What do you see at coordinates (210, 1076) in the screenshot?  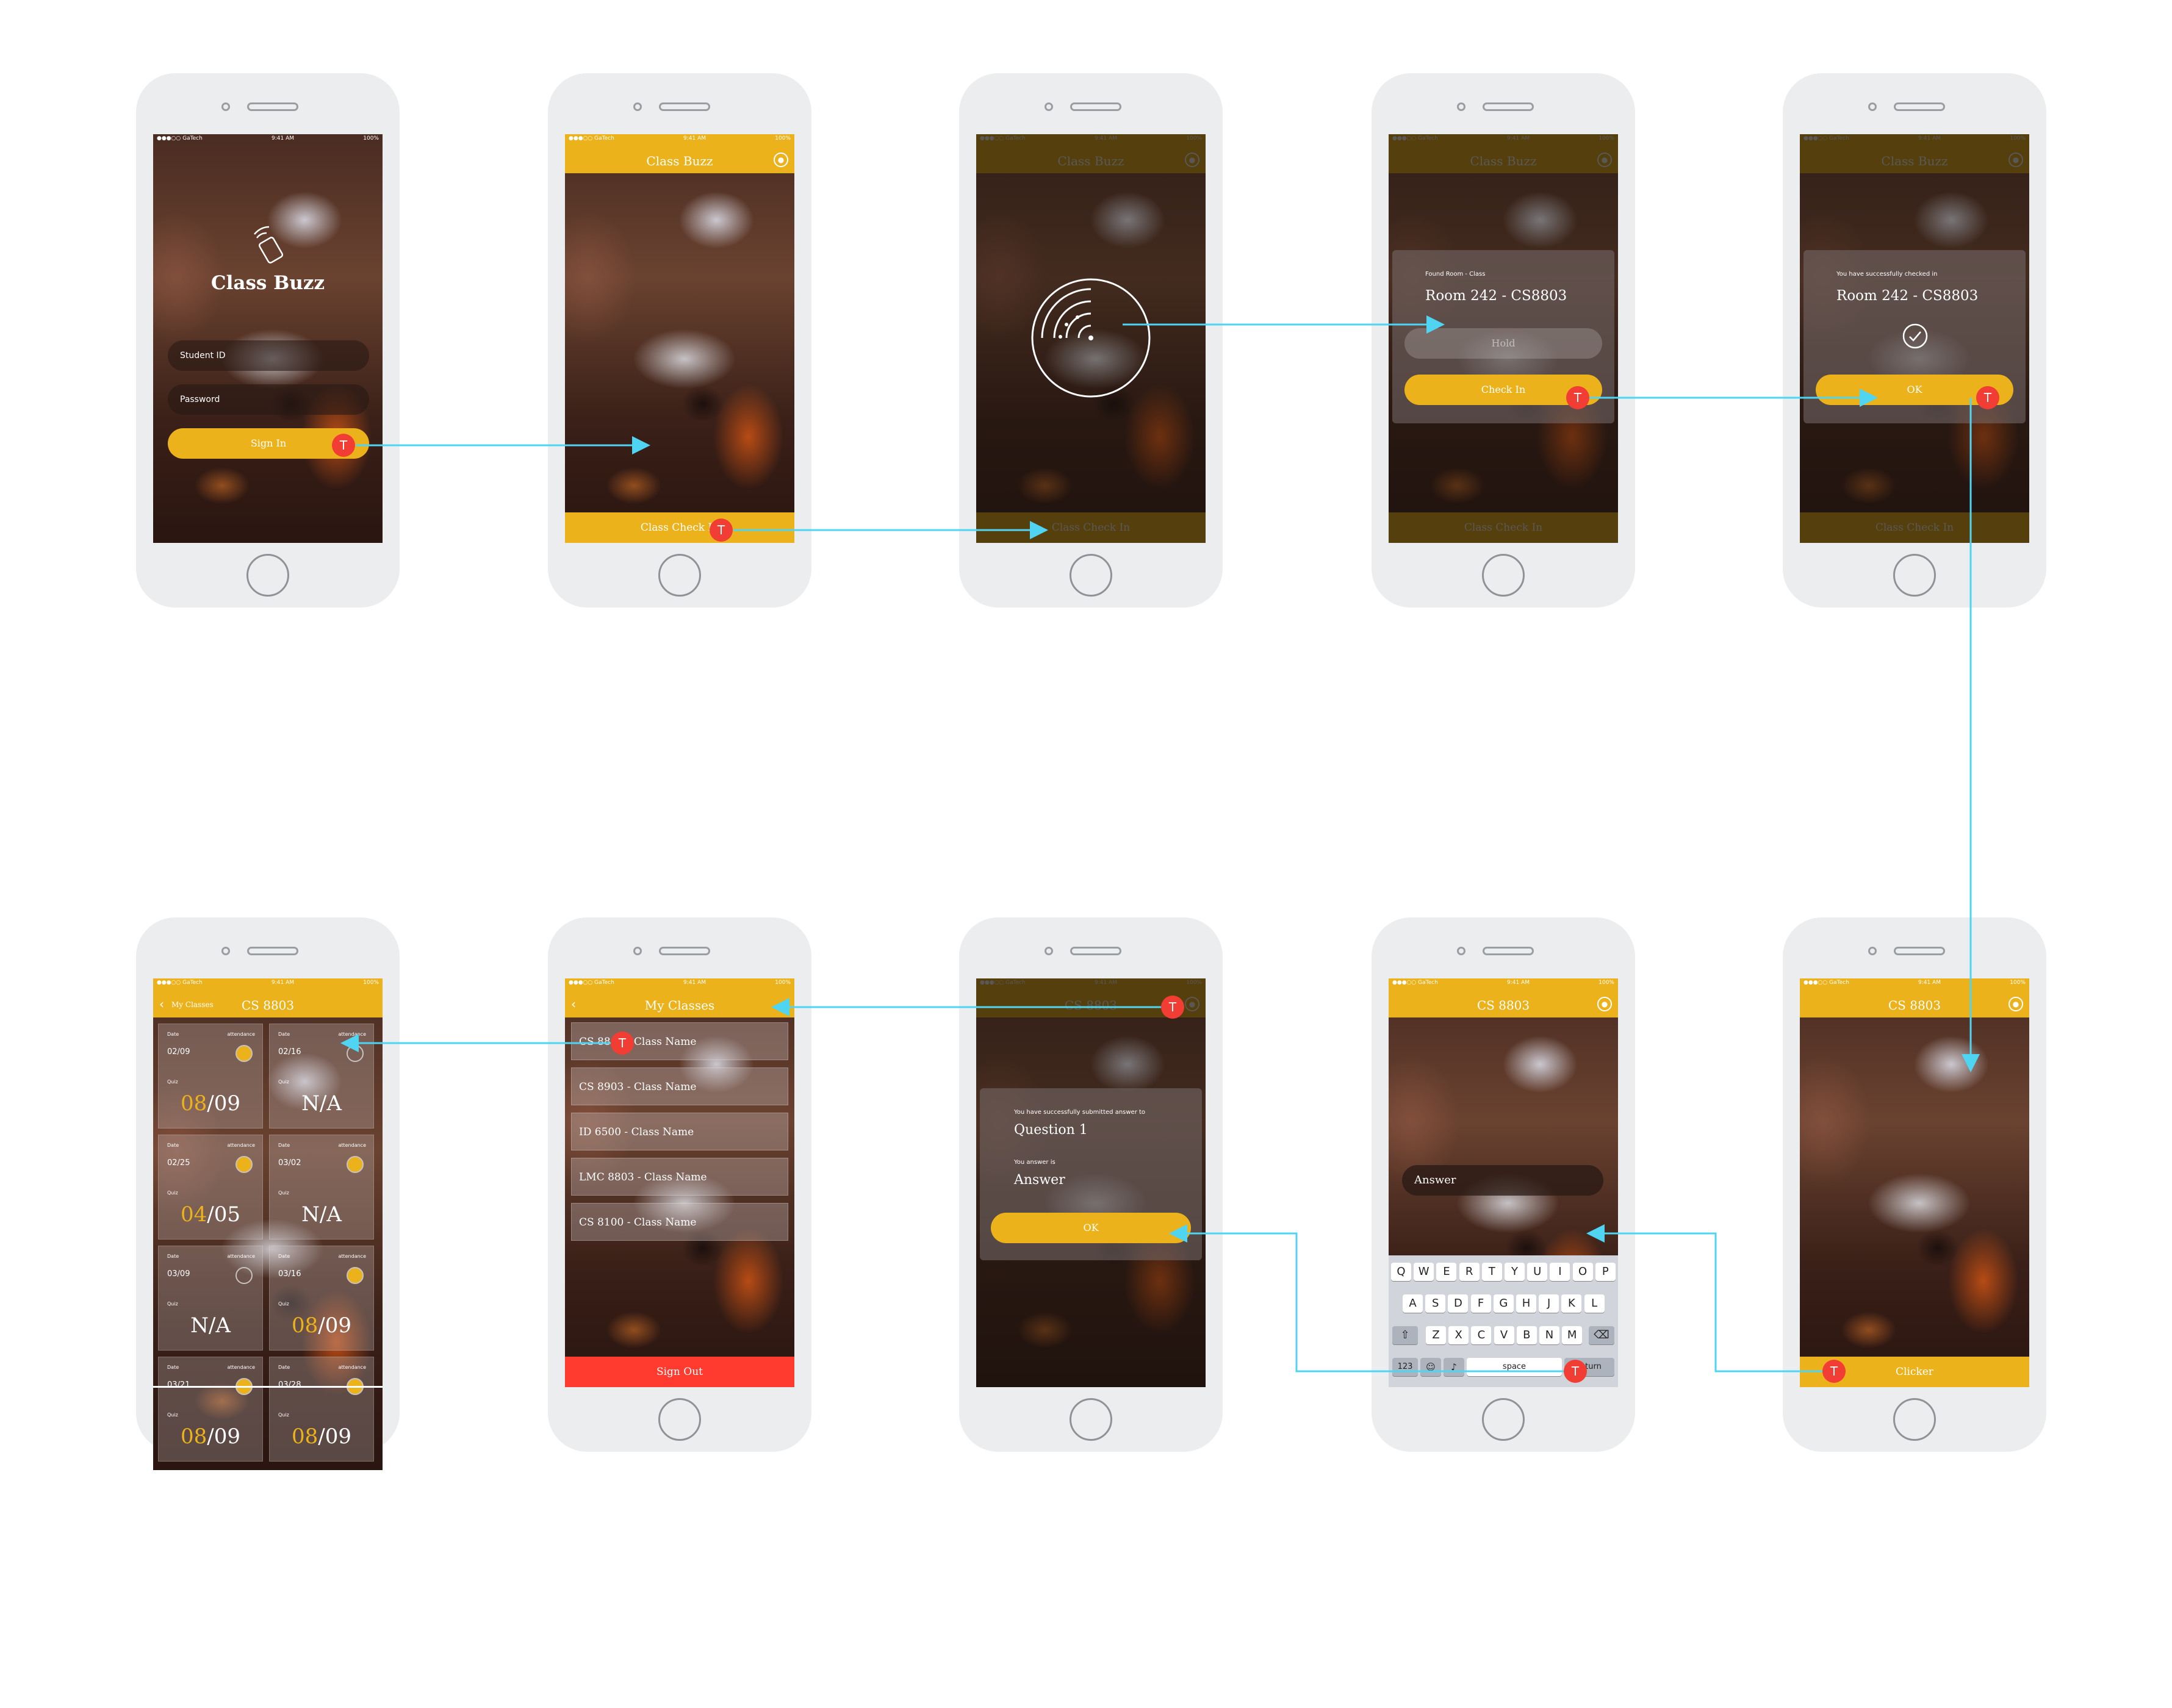 I see `attendance-tile: Date attendance 02/09 Quiz 08/09` at bounding box center [210, 1076].